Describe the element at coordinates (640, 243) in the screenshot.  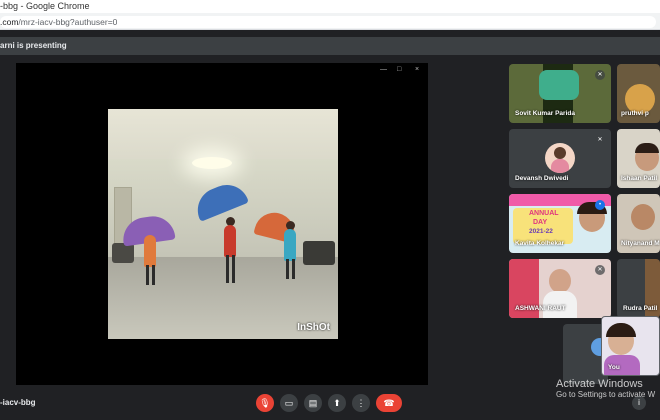
I see `participant-name: Nityanand M` at that location.